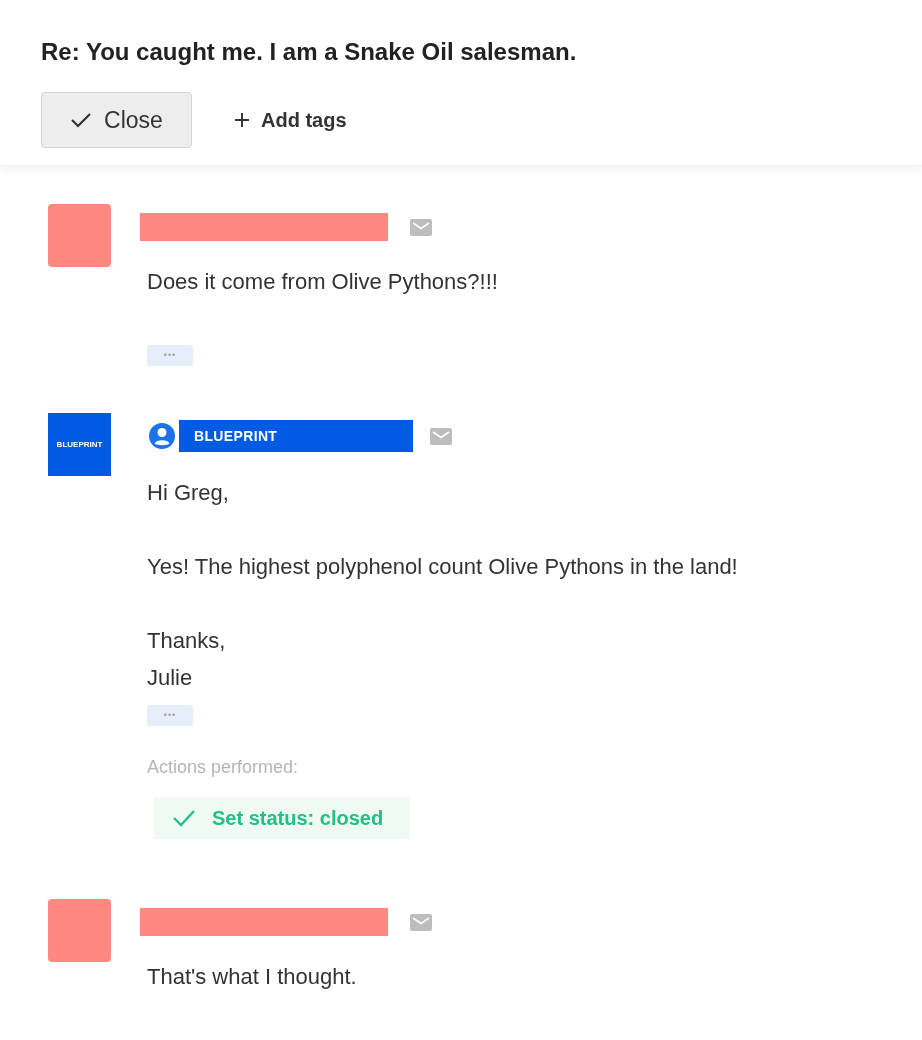 The width and height of the screenshot is (922, 1040). What do you see at coordinates (309, 52) in the screenshot?
I see `conversation-title: Re: You caught me. I am a Snake Oil salesman.` at bounding box center [309, 52].